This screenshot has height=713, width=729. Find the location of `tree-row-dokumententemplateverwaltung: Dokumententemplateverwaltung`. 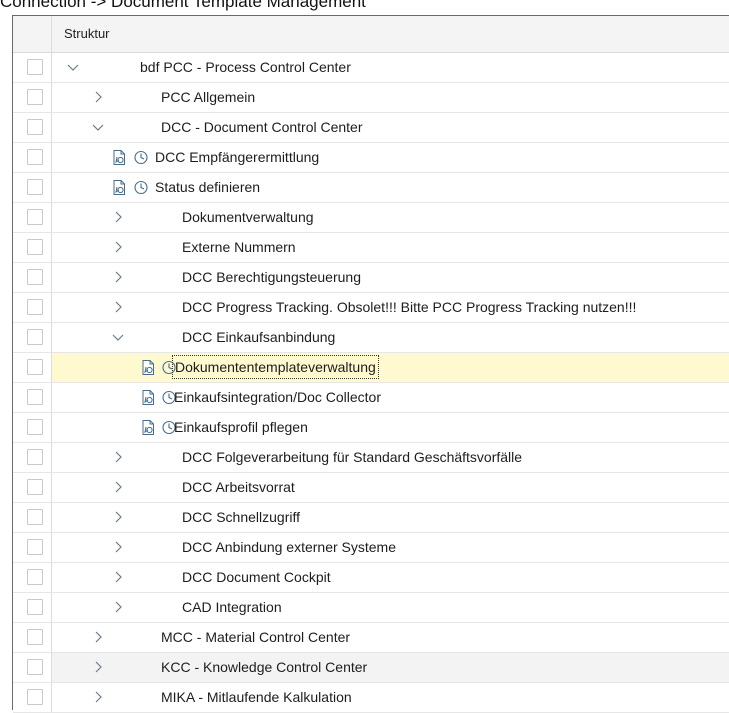

tree-row-dokumententemplateverwaltung: Dokumententemplateverwaltung is located at coordinates (371, 368).